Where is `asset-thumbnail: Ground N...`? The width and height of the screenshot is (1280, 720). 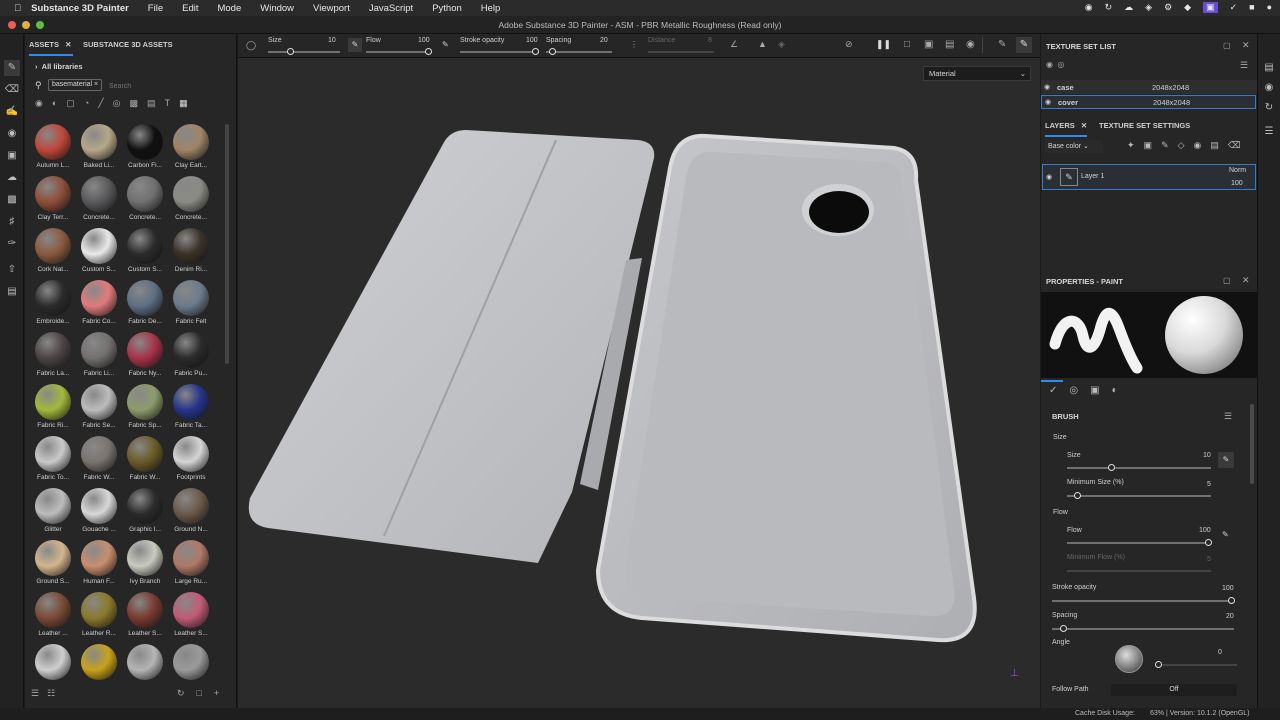
asset-thumbnail: Ground N... is located at coordinates (191, 514).